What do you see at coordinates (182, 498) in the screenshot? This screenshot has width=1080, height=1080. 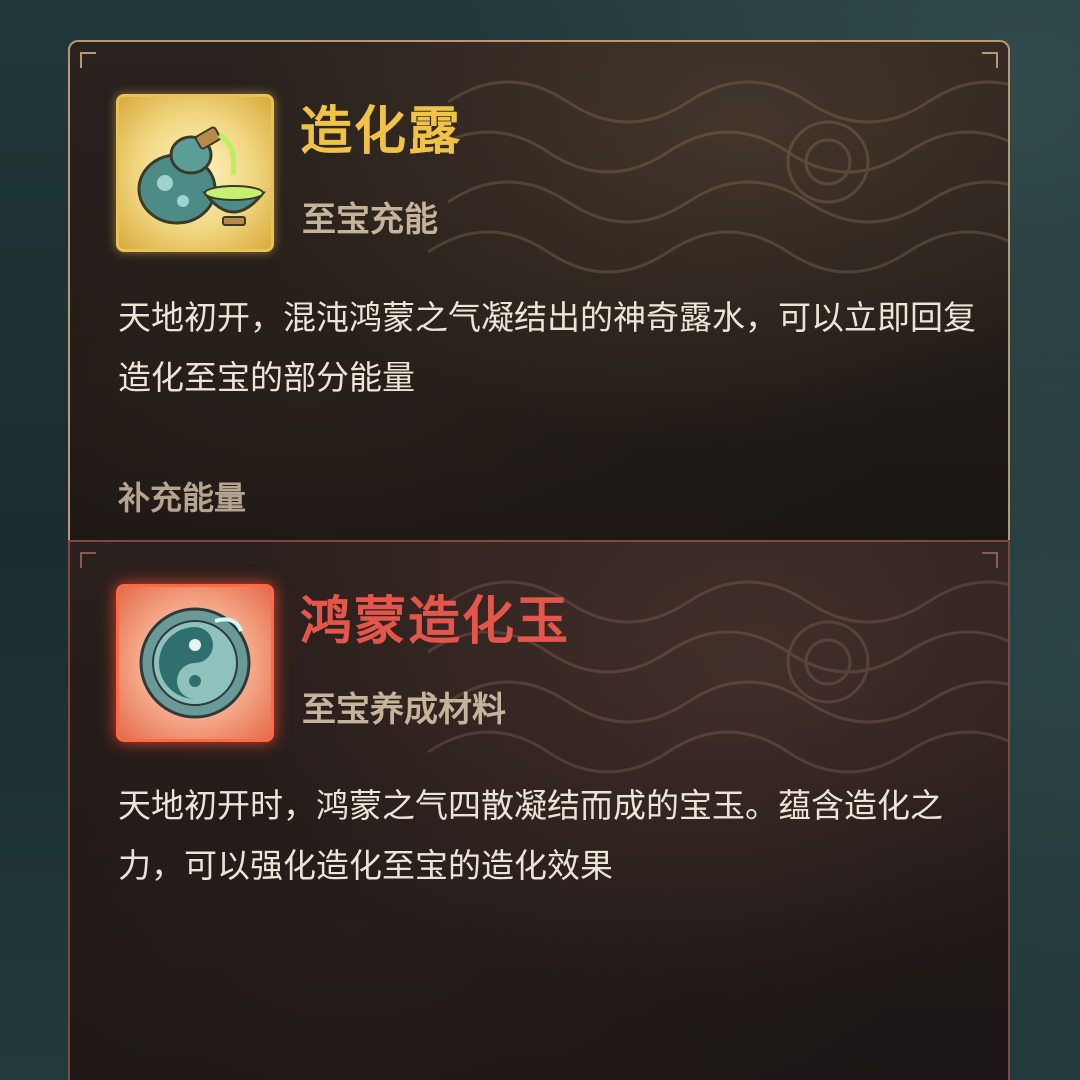 I see `recharge-energy-button: 补充能量` at bounding box center [182, 498].